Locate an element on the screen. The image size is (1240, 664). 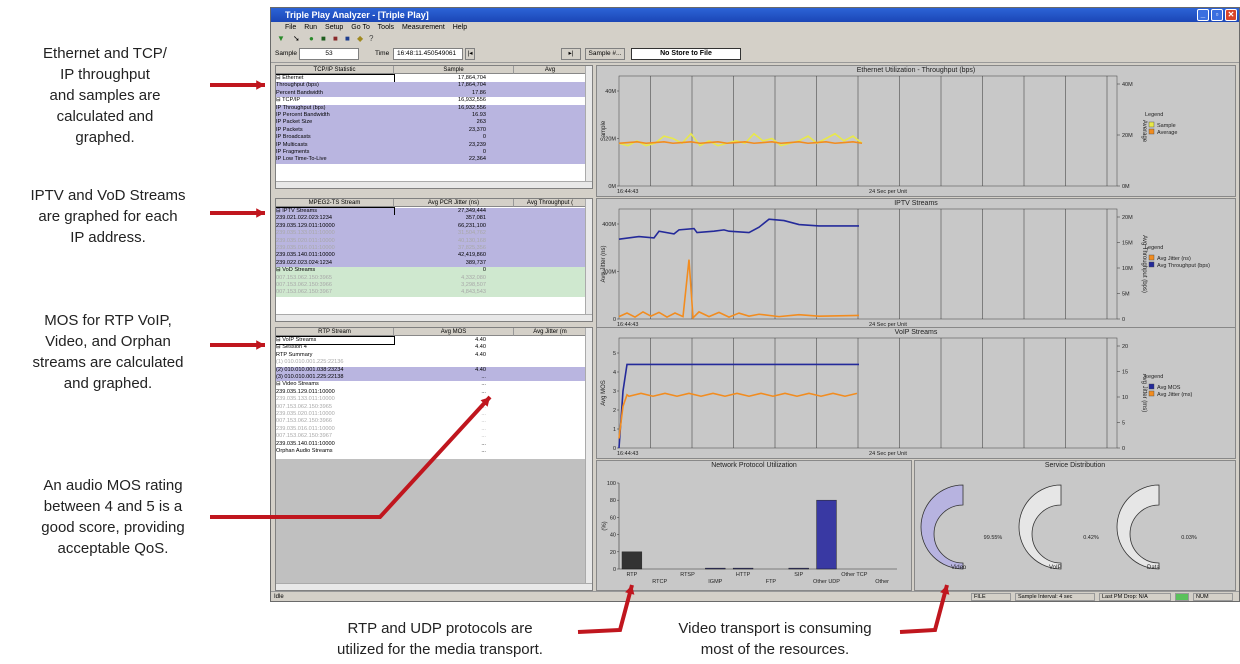
rtp-col-jitter: Avg Jitter (m is located at coordinates (550, 332).